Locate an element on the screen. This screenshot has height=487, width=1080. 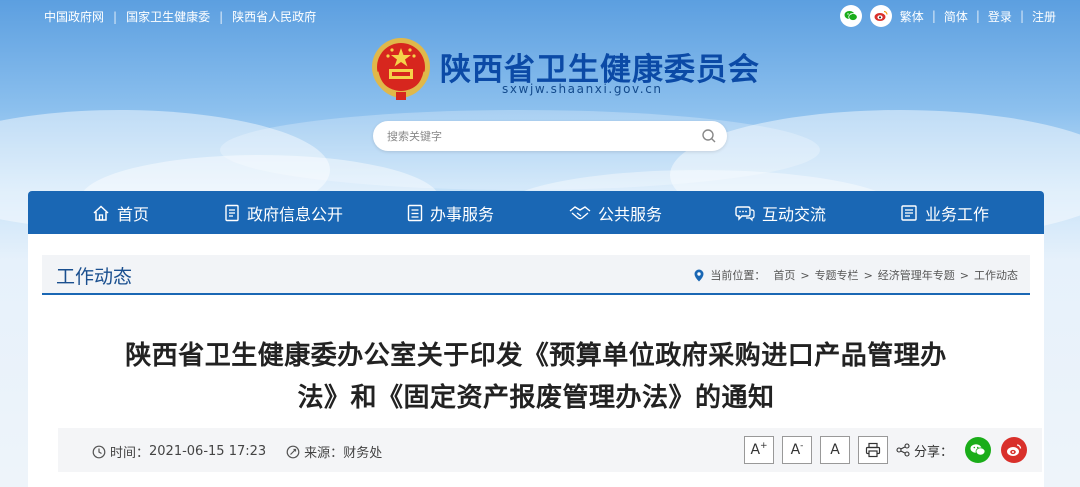
link-register: 注册 is located at coordinates (1044, 16).